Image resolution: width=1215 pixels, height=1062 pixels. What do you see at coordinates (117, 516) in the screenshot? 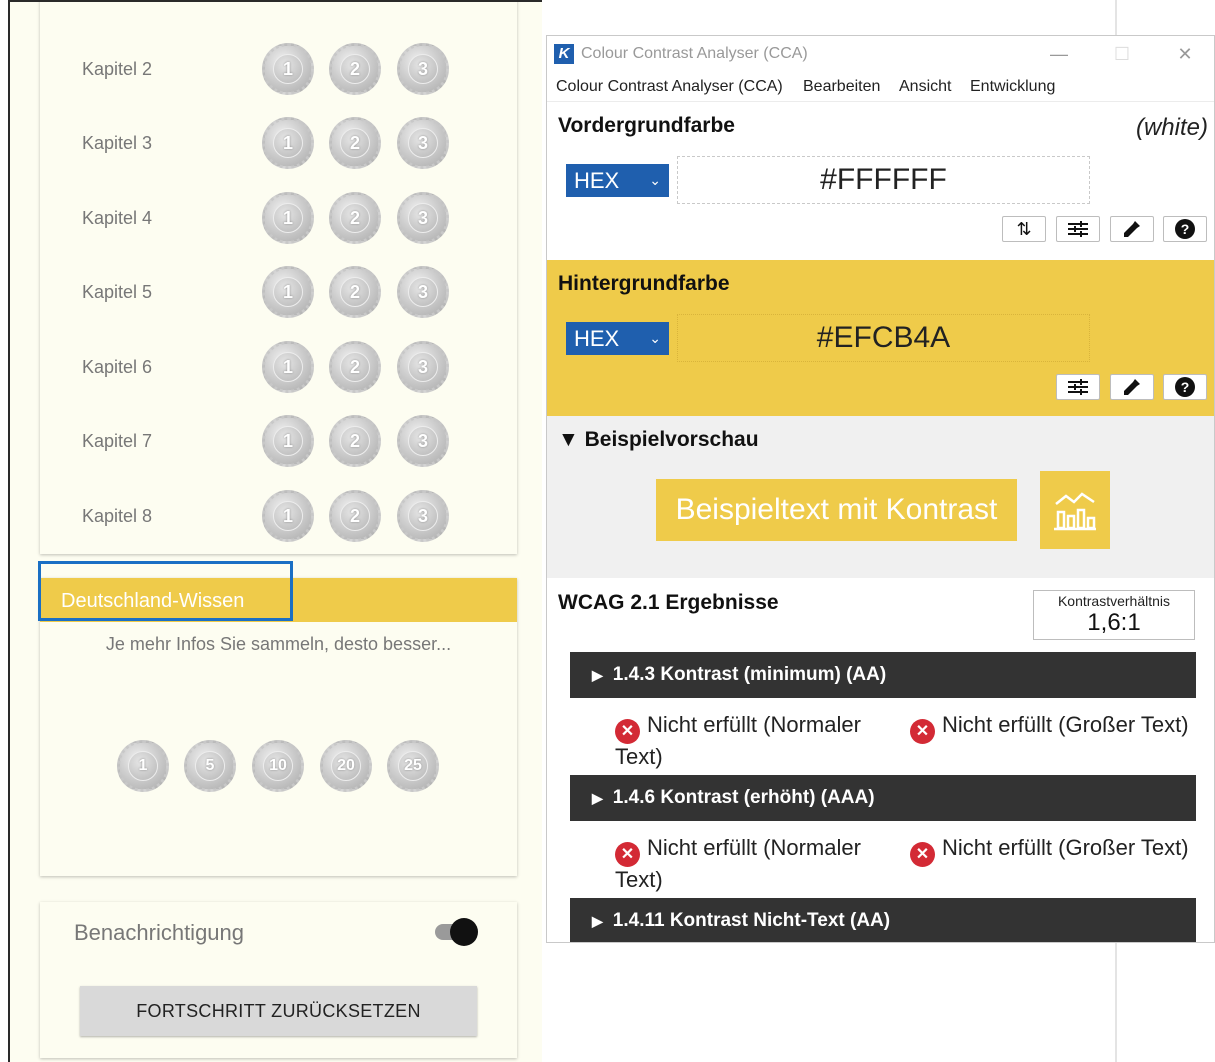
I see `chapter-label: Kapitel 8` at bounding box center [117, 516].